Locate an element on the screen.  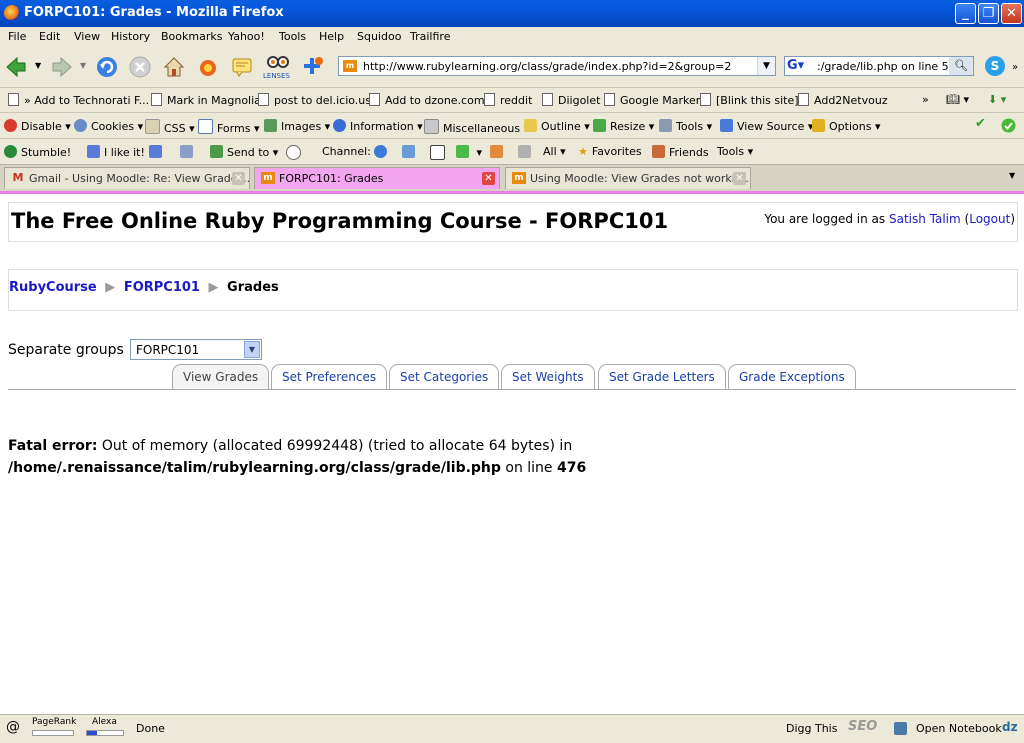
menu-history: History is located at coordinates (130, 36).